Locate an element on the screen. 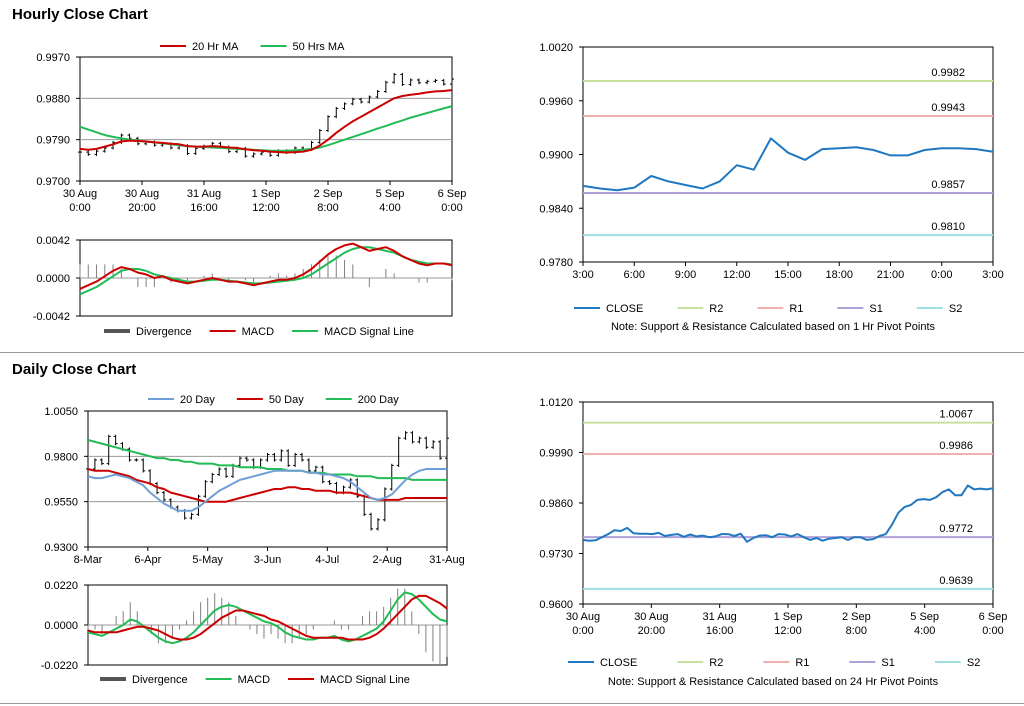 This screenshot has width=1024, height=706. daily-price-x-tick-label: 8-Mar is located at coordinates (88, 560).